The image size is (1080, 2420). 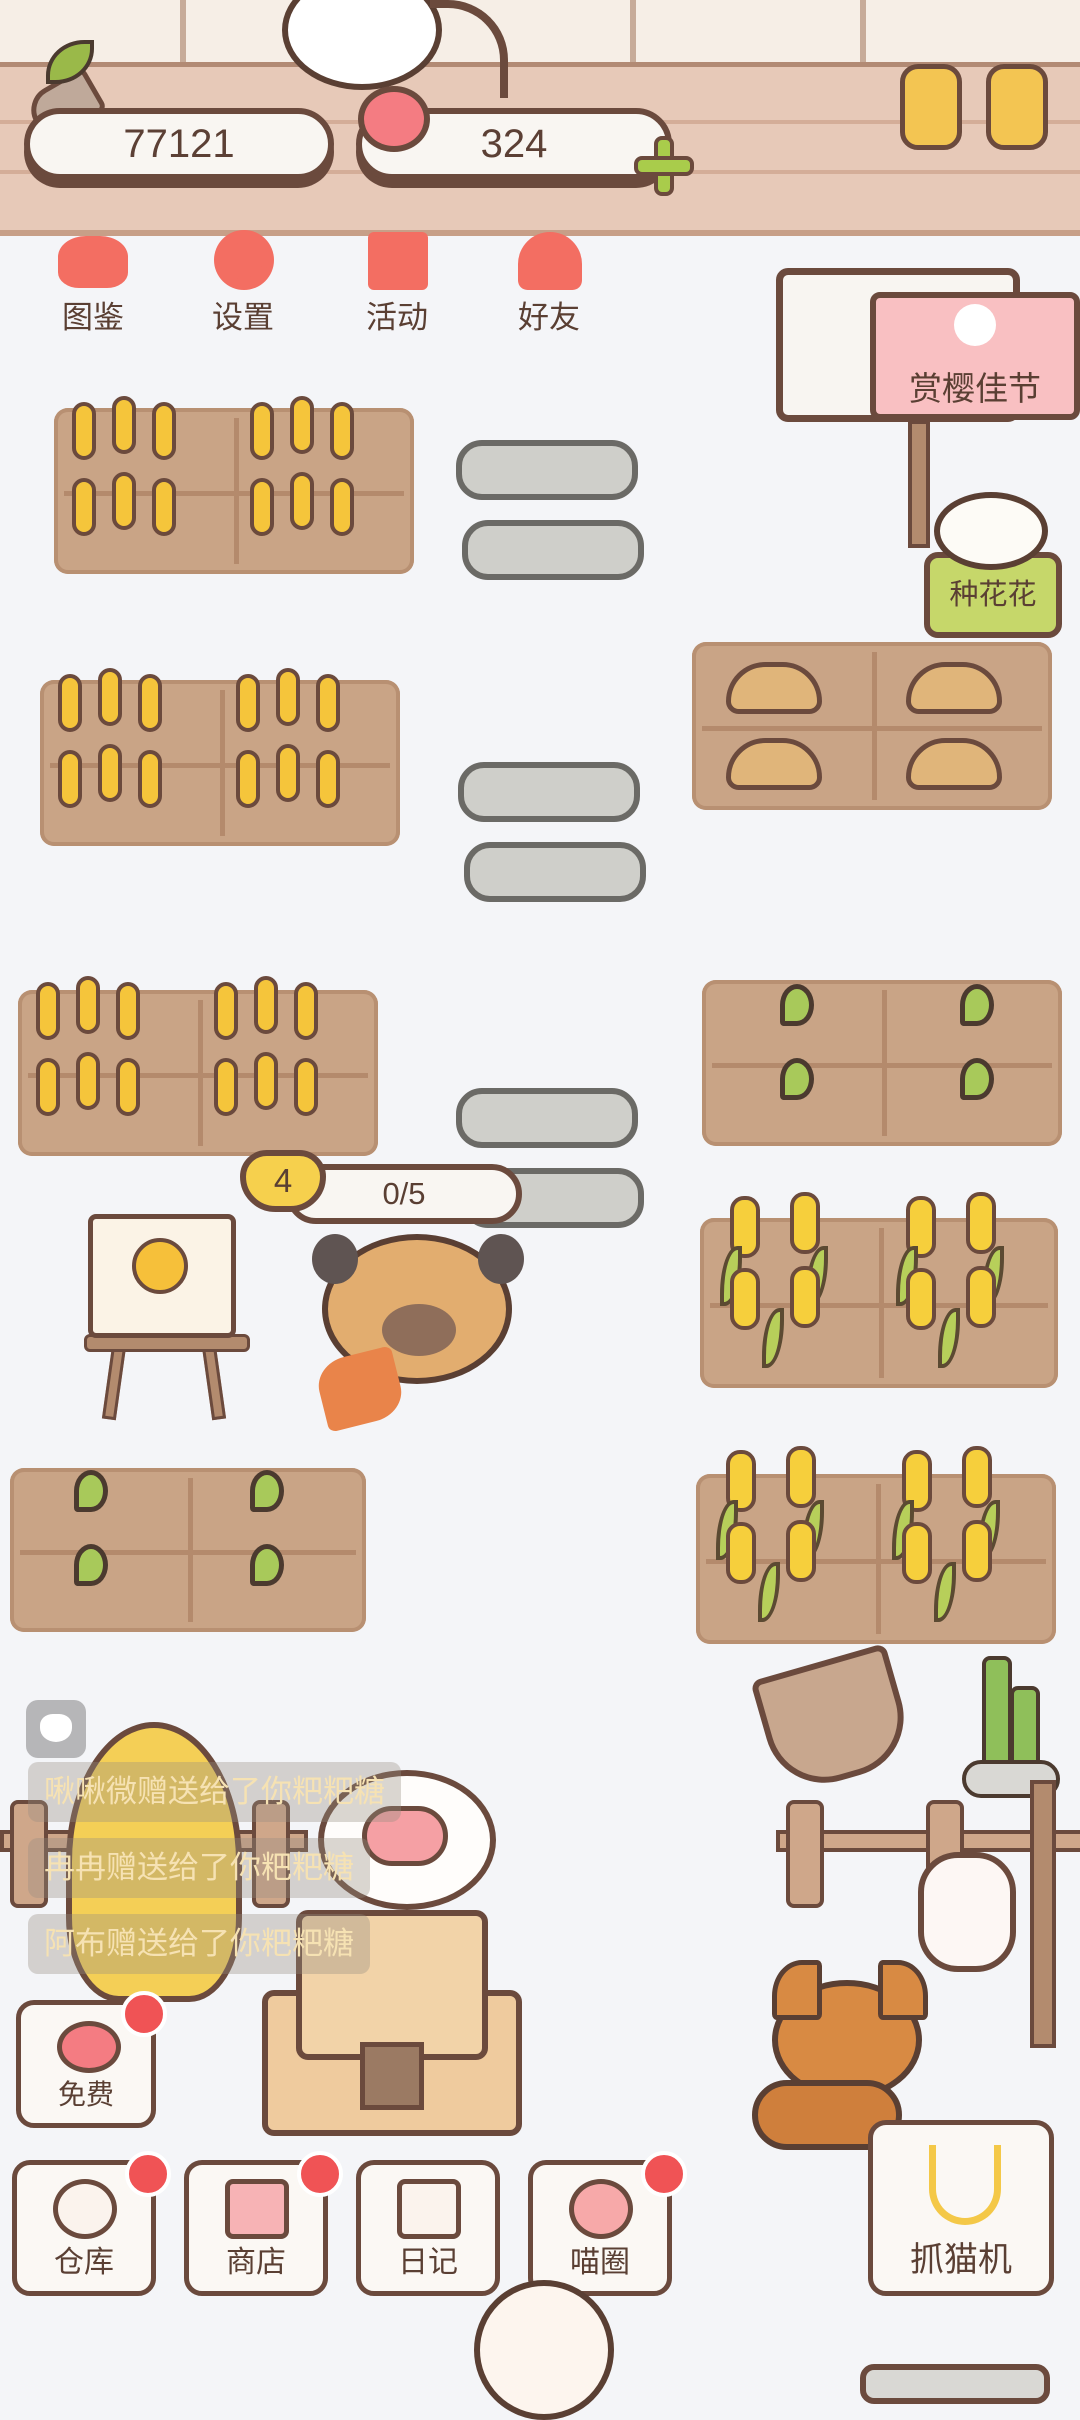 I want to click on coin-value: 77121, so click(x=179, y=144).